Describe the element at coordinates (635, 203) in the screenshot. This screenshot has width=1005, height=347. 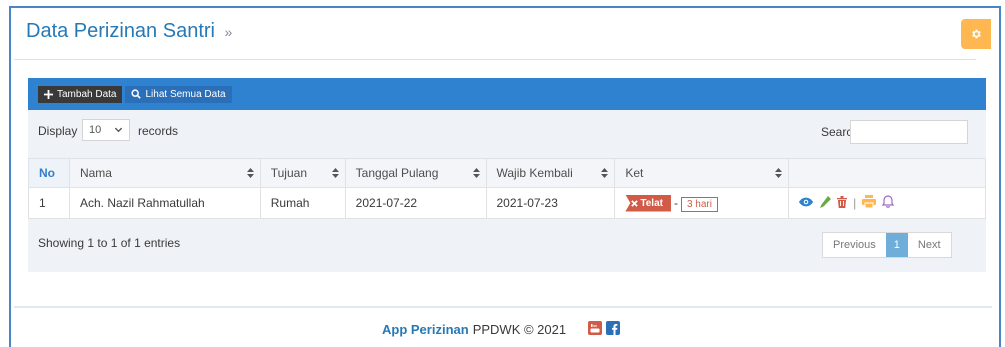
I see `times-icon` at that location.